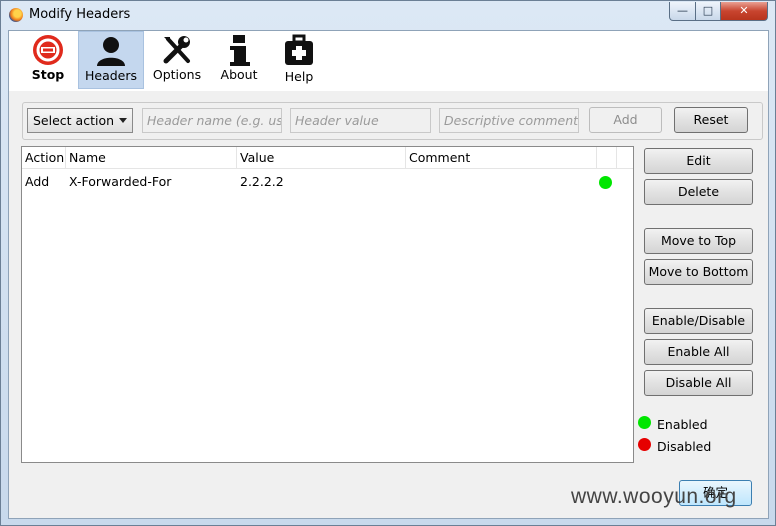 This screenshot has width=776, height=526. What do you see at coordinates (44, 158) in the screenshot?
I see `column-action: Action` at bounding box center [44, 158].